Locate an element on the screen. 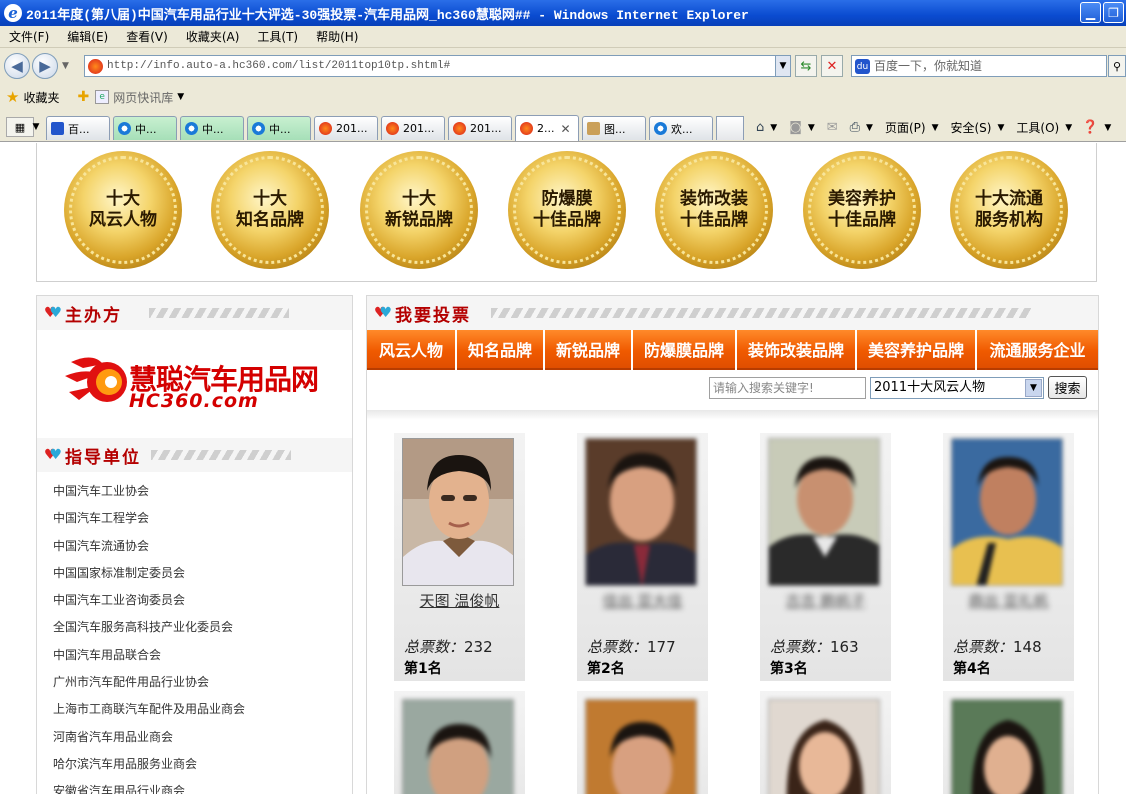 Image resolution: width=1126 pixels, height=794 pixels. web-slice-gallery-link: 网页快讯库 is located at coordinates (143, 97).